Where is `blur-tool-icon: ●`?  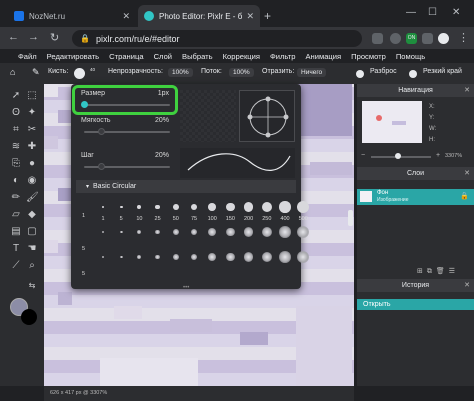 blur-tool-icon: ● is located at coordinates (32, 164).